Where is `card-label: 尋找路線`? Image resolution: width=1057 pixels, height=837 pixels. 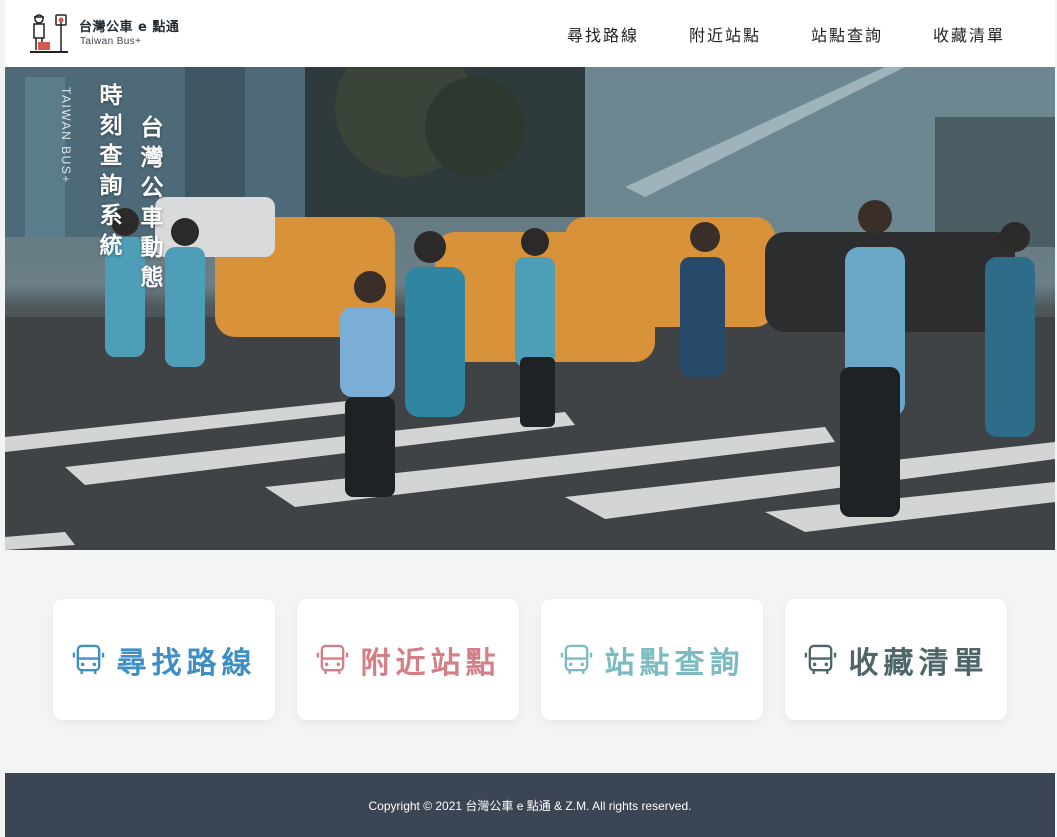
card-label: 尋找路線 is located at coordinates (186, 663).